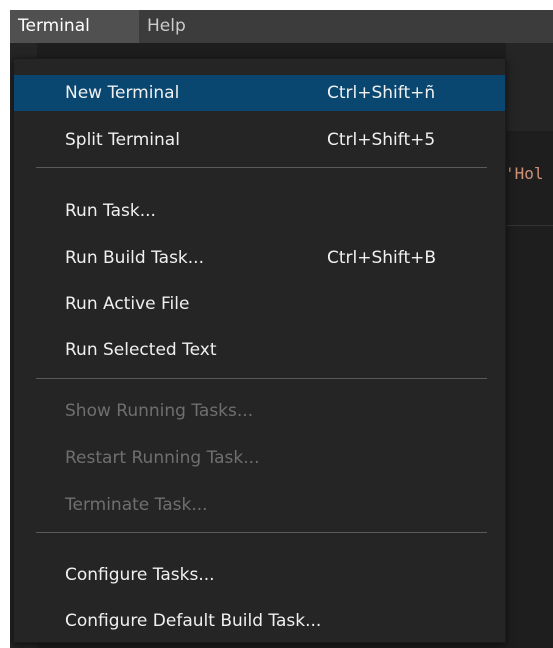 This screenshot has height=648, width=553. Describe the element at coordinates (259, 304) in the screenshot. I see `menu-item-run-active-file: Run Active File` at that location.